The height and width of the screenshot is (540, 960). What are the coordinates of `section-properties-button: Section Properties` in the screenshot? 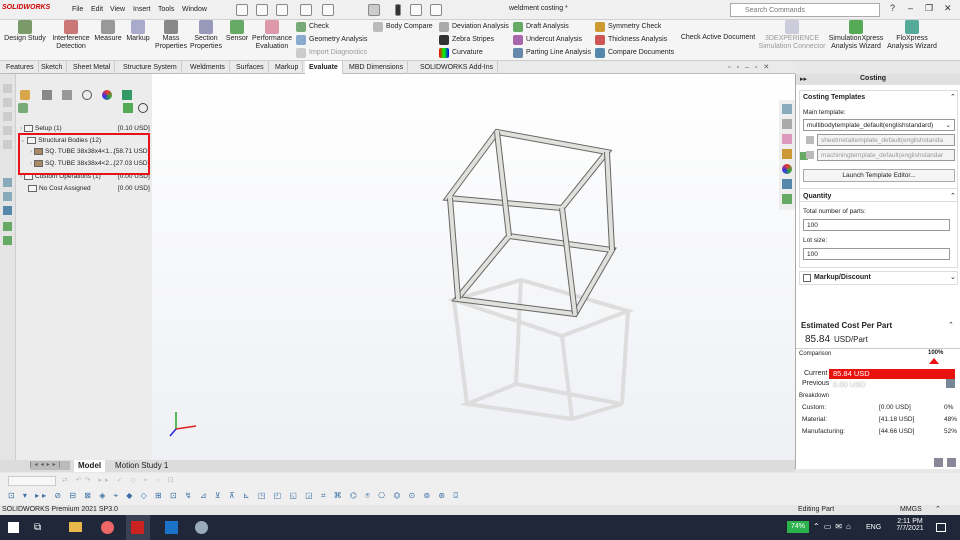 It's located at (206, 35).